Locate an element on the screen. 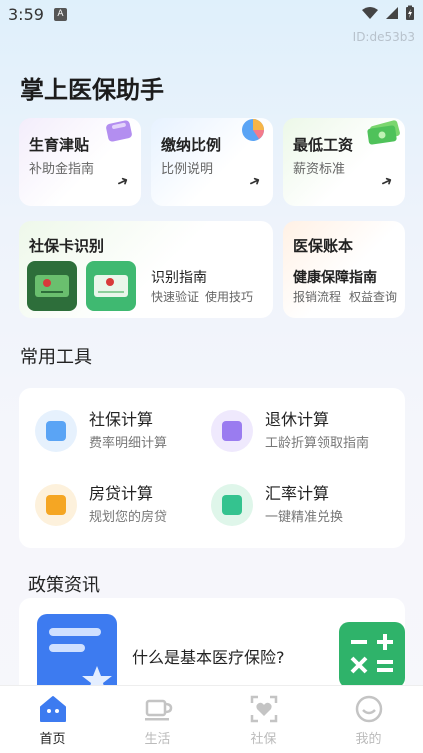 The width and height of the screenshot is (423, 753). card-title: 最低工资 is located at coordinates (323, 145).